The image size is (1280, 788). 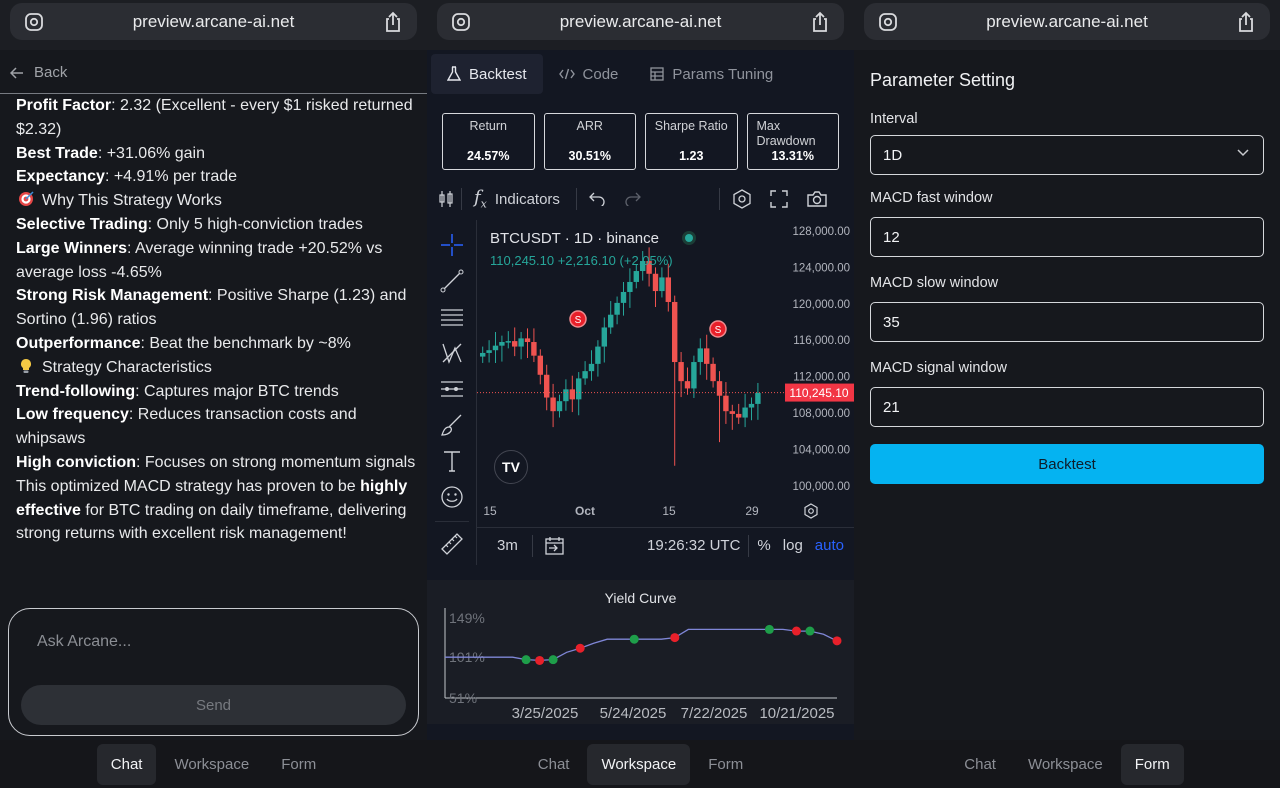 What do you see at coordinates (454, 73) in the screenshot?
I see `flask-icon` at bounding box center [454, 73].